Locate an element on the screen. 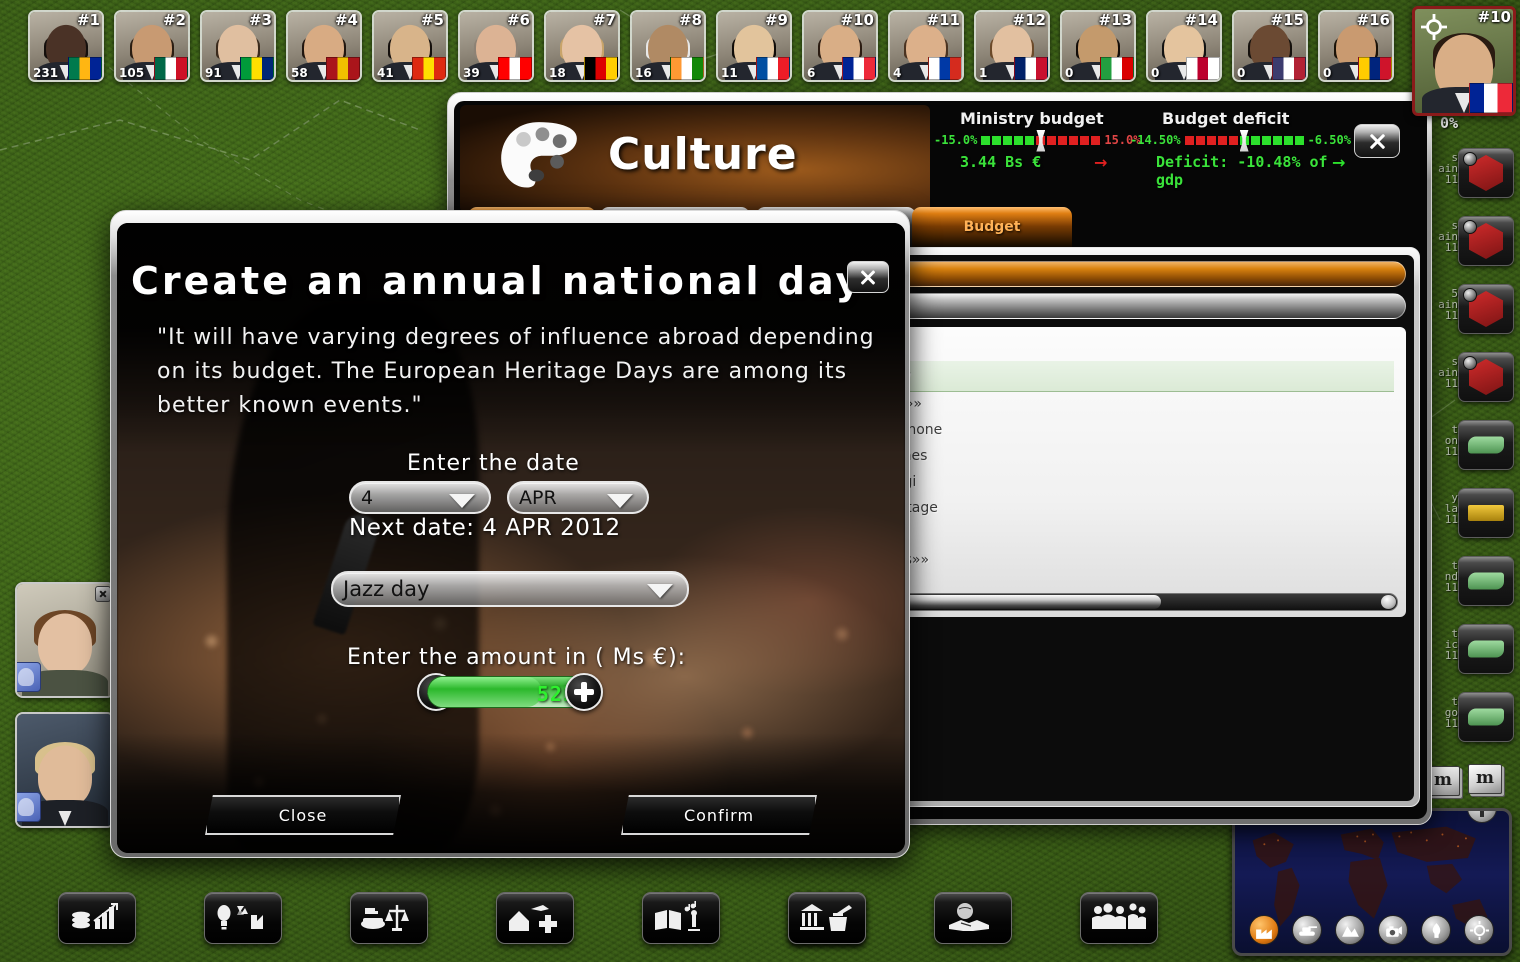  defense-button is located at coordinates (389, 918).